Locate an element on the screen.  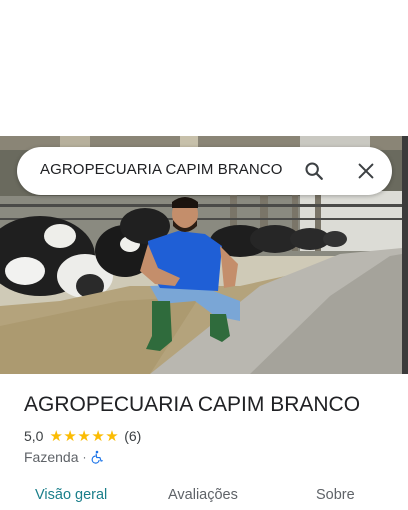
place-title: AGROPECUARIA CAPIM BRANCO is located at coordinates (192, 404).